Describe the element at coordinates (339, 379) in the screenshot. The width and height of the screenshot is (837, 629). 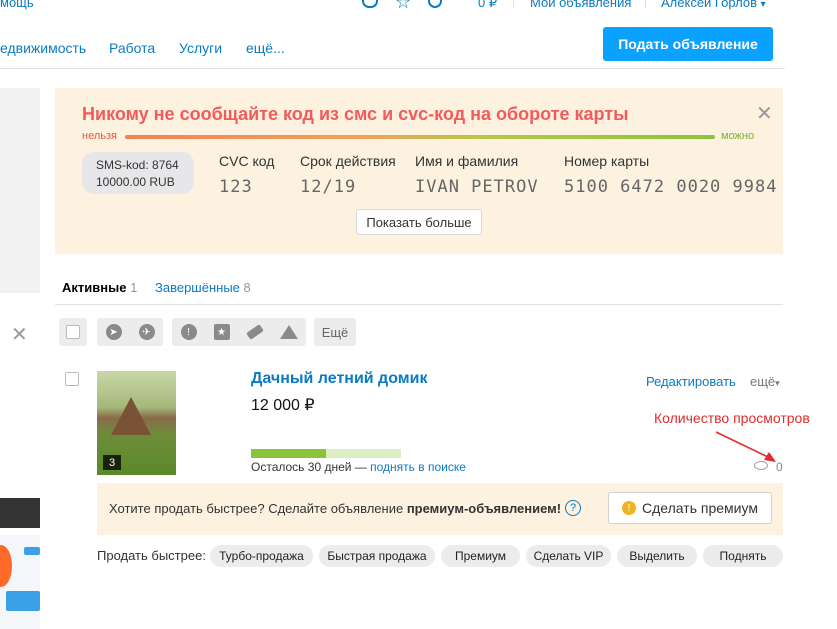
I see `listing-title: Дачный летний домик` at that location.